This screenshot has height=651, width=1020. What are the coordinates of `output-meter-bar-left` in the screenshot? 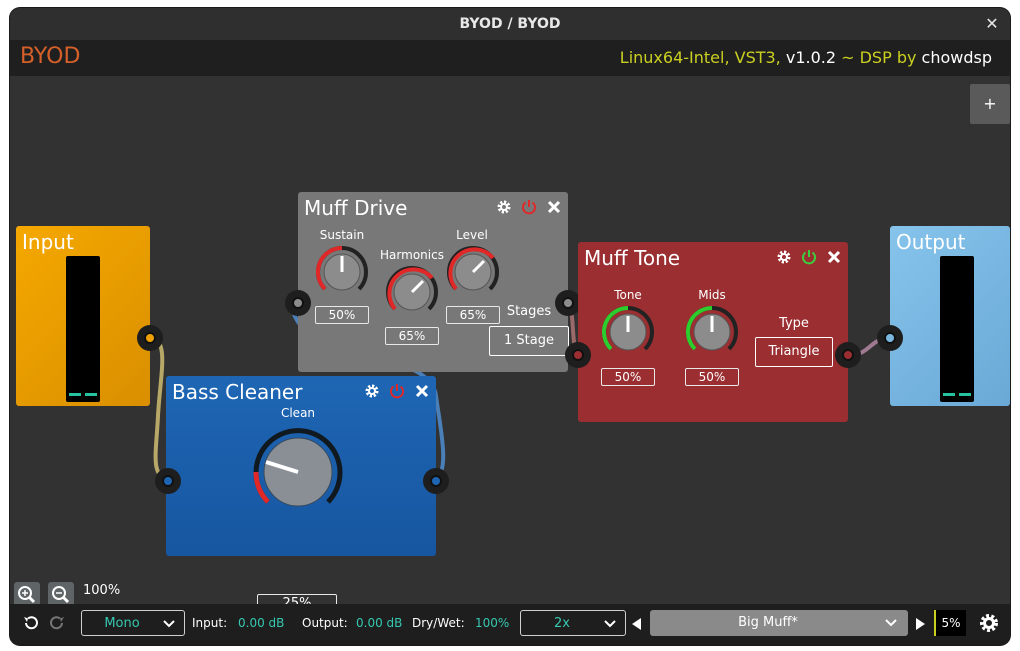 It's located at (949, 394).